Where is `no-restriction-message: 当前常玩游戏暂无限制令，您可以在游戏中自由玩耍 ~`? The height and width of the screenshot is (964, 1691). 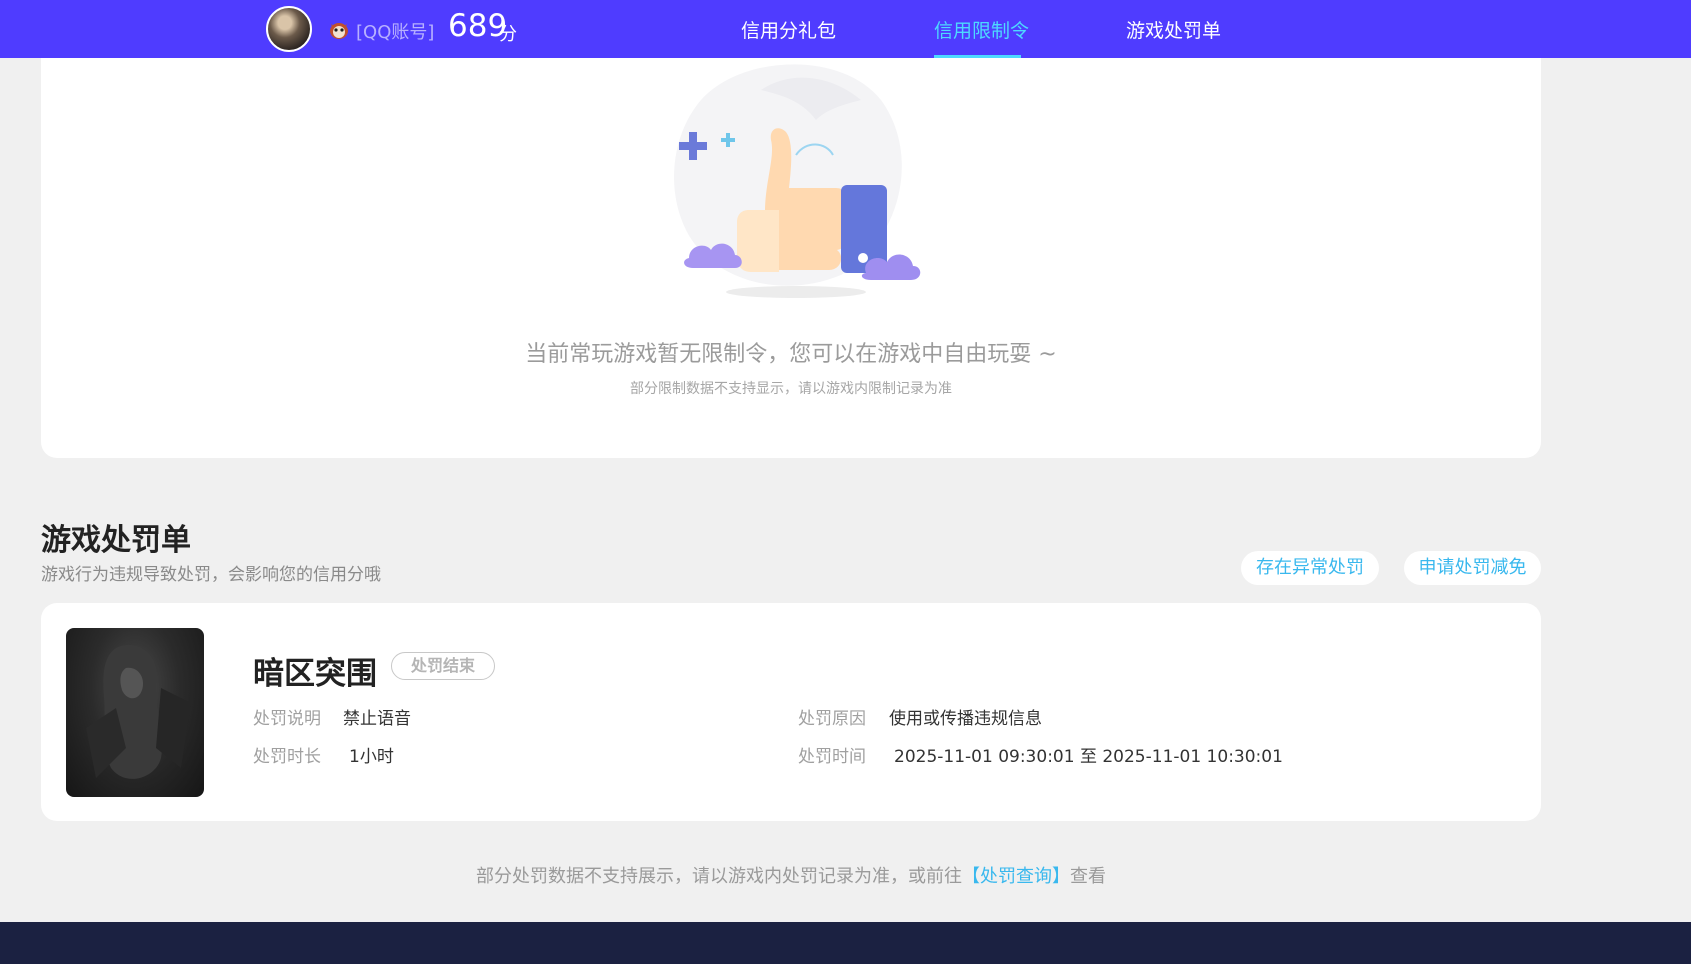 no-restriction-message: 当前常玩游戏暂无限制令，您可以在游戏中自由玩耍 ~ is located at coordinates (791, 354).